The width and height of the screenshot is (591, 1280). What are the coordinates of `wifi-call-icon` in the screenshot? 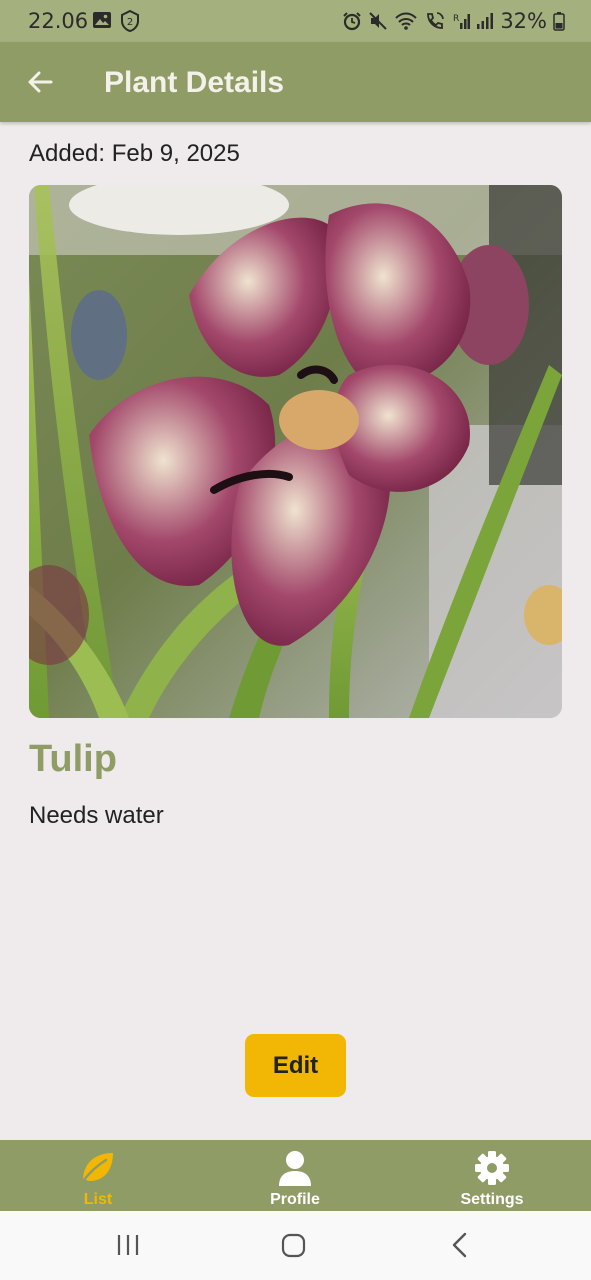 It's located at (436, 20).